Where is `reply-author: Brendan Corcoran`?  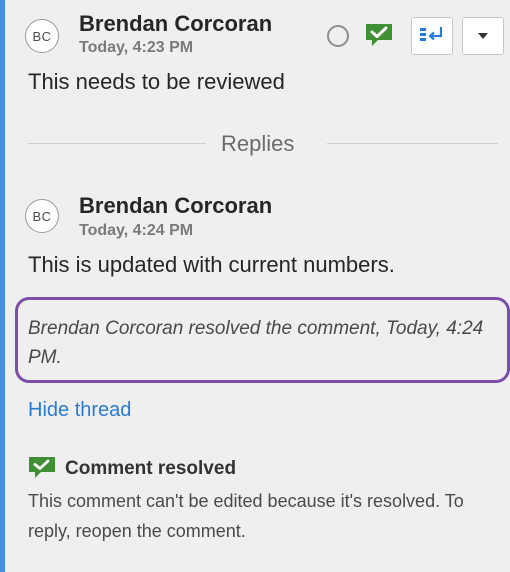
reply-author: Brendan Corcoran is located at coordinates (176, 205).